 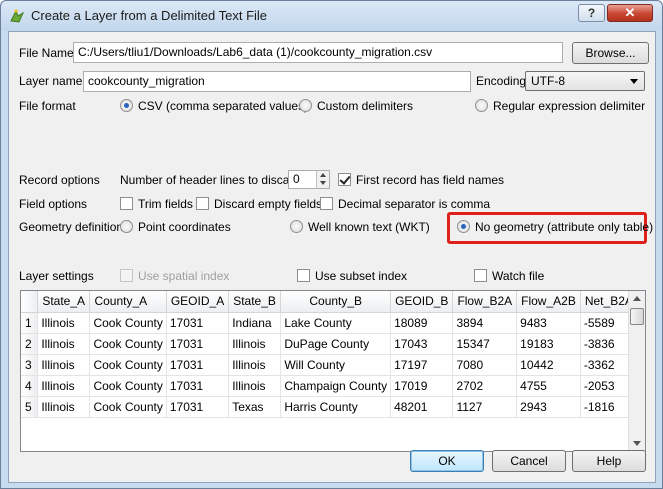 I want to click on table-cell: Texas, so click(x=255, y=407).